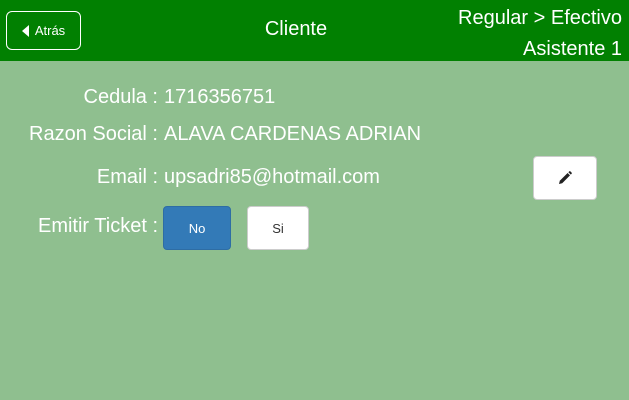 Image resolution: width=629 pixels, height=400 pixels. What do you see at coordinates (197, 228) in the screenshot?
I see `ticket-no-button: No` at bounding box center [197, 228].